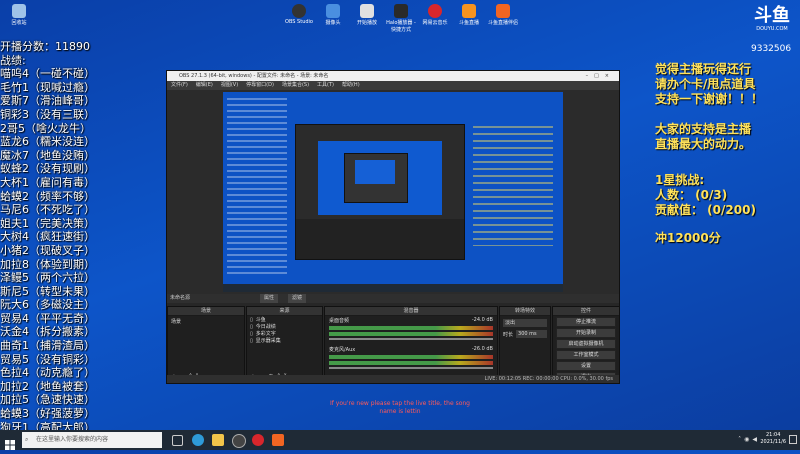  What do you see at coordinates (610, 76) in the screenshot?
I see `close-icon: ×` at bounding box center [610, 76].